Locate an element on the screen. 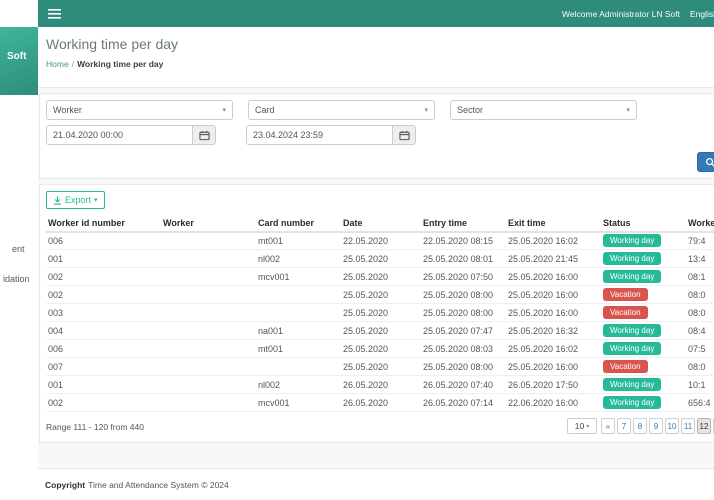 The image size is (714, 500). search-button: Search is located at coordinates (705, 162).